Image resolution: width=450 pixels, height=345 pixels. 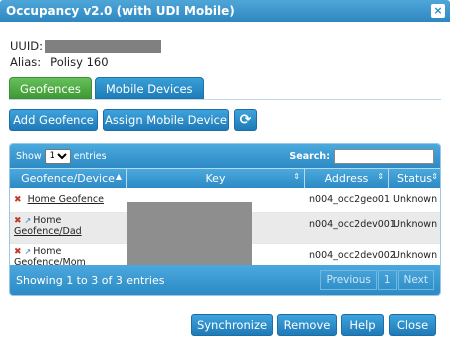 What do you see at coordinates (66, 199) in the screenshot?
I see `geofence-link: Home Geofence` at bounding box center [66, 199].